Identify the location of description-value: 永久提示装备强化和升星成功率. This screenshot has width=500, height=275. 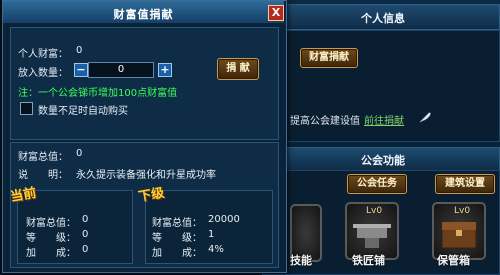
(146, 175).